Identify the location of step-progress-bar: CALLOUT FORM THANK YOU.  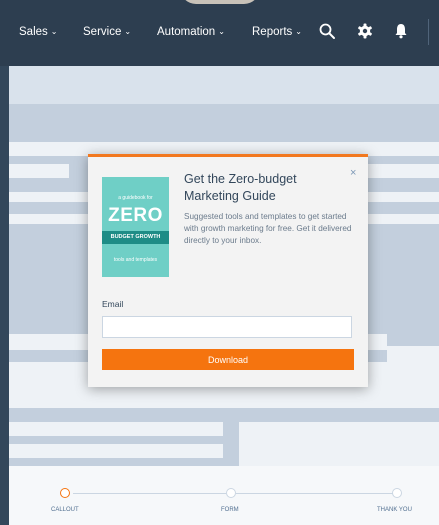
(224, 495).